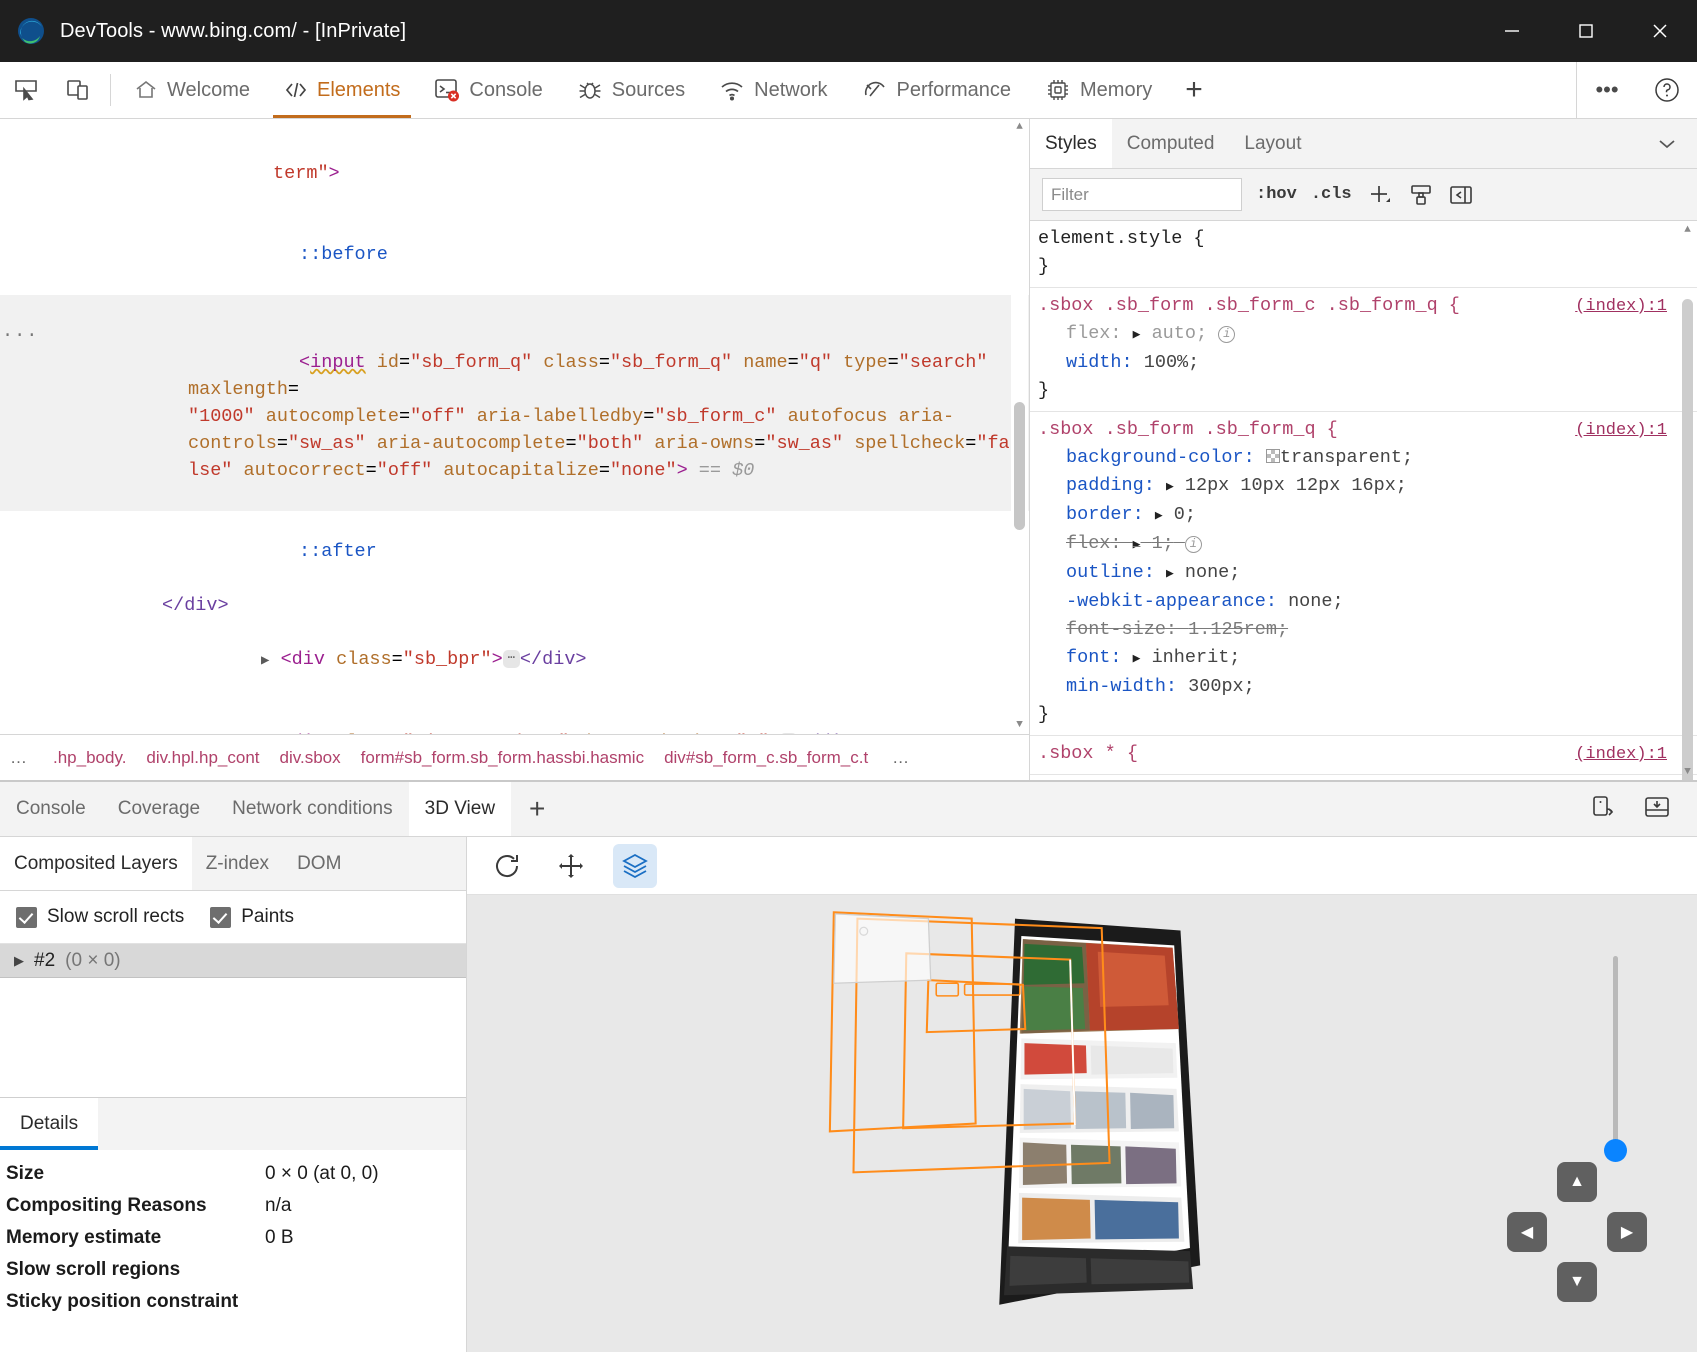 Image resolution: width=1697 pixels, height=1352 pixels. What do you see at coordinates (342, 90) in the screenshot?
I see `tab-elements: Elements` at bounding box center [342, 90].